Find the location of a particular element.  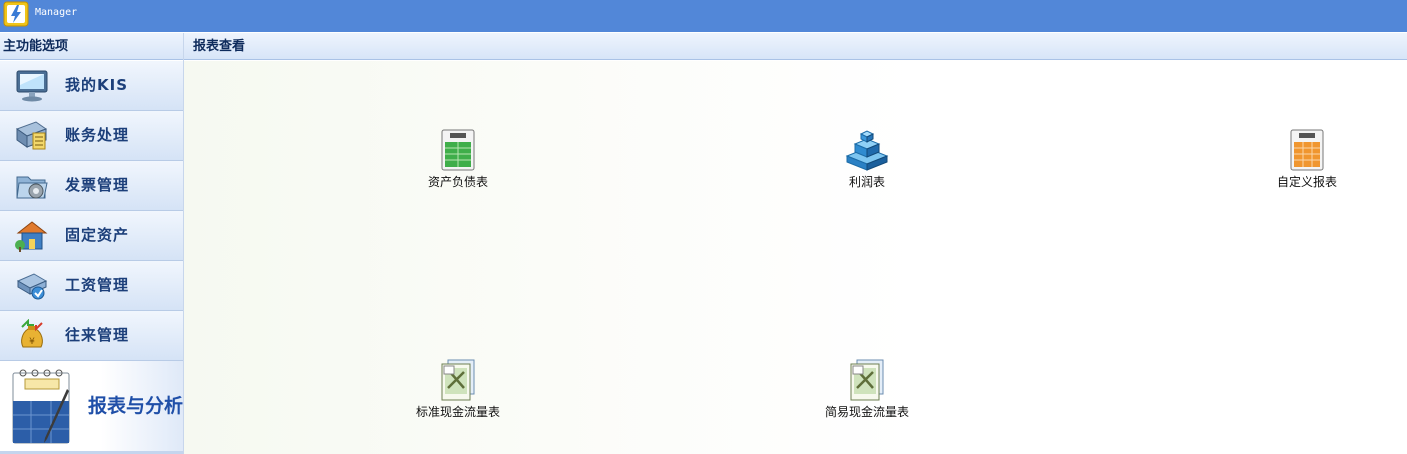

title-bar: Manager is located at coordinates (703, 16).